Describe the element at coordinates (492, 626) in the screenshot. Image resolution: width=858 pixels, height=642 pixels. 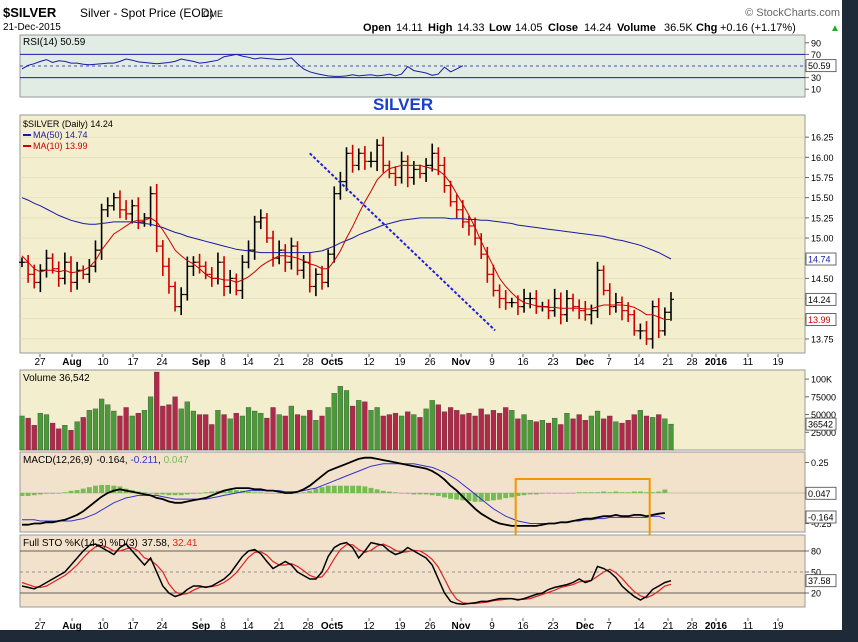
I see `x-tick-label: 9` at that location.